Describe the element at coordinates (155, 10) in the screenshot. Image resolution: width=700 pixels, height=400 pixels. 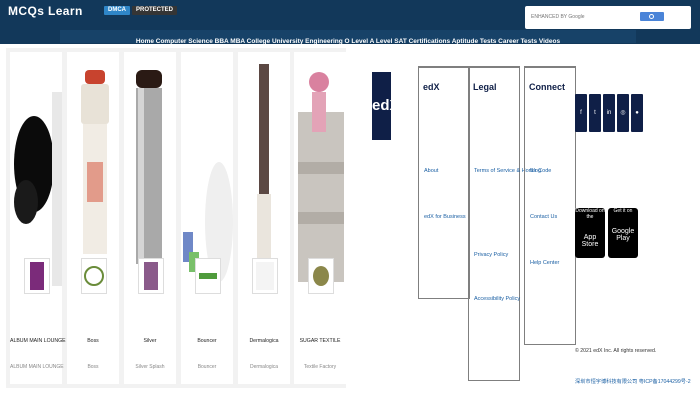
I see `protected-badge: PROTECTED` at that location.